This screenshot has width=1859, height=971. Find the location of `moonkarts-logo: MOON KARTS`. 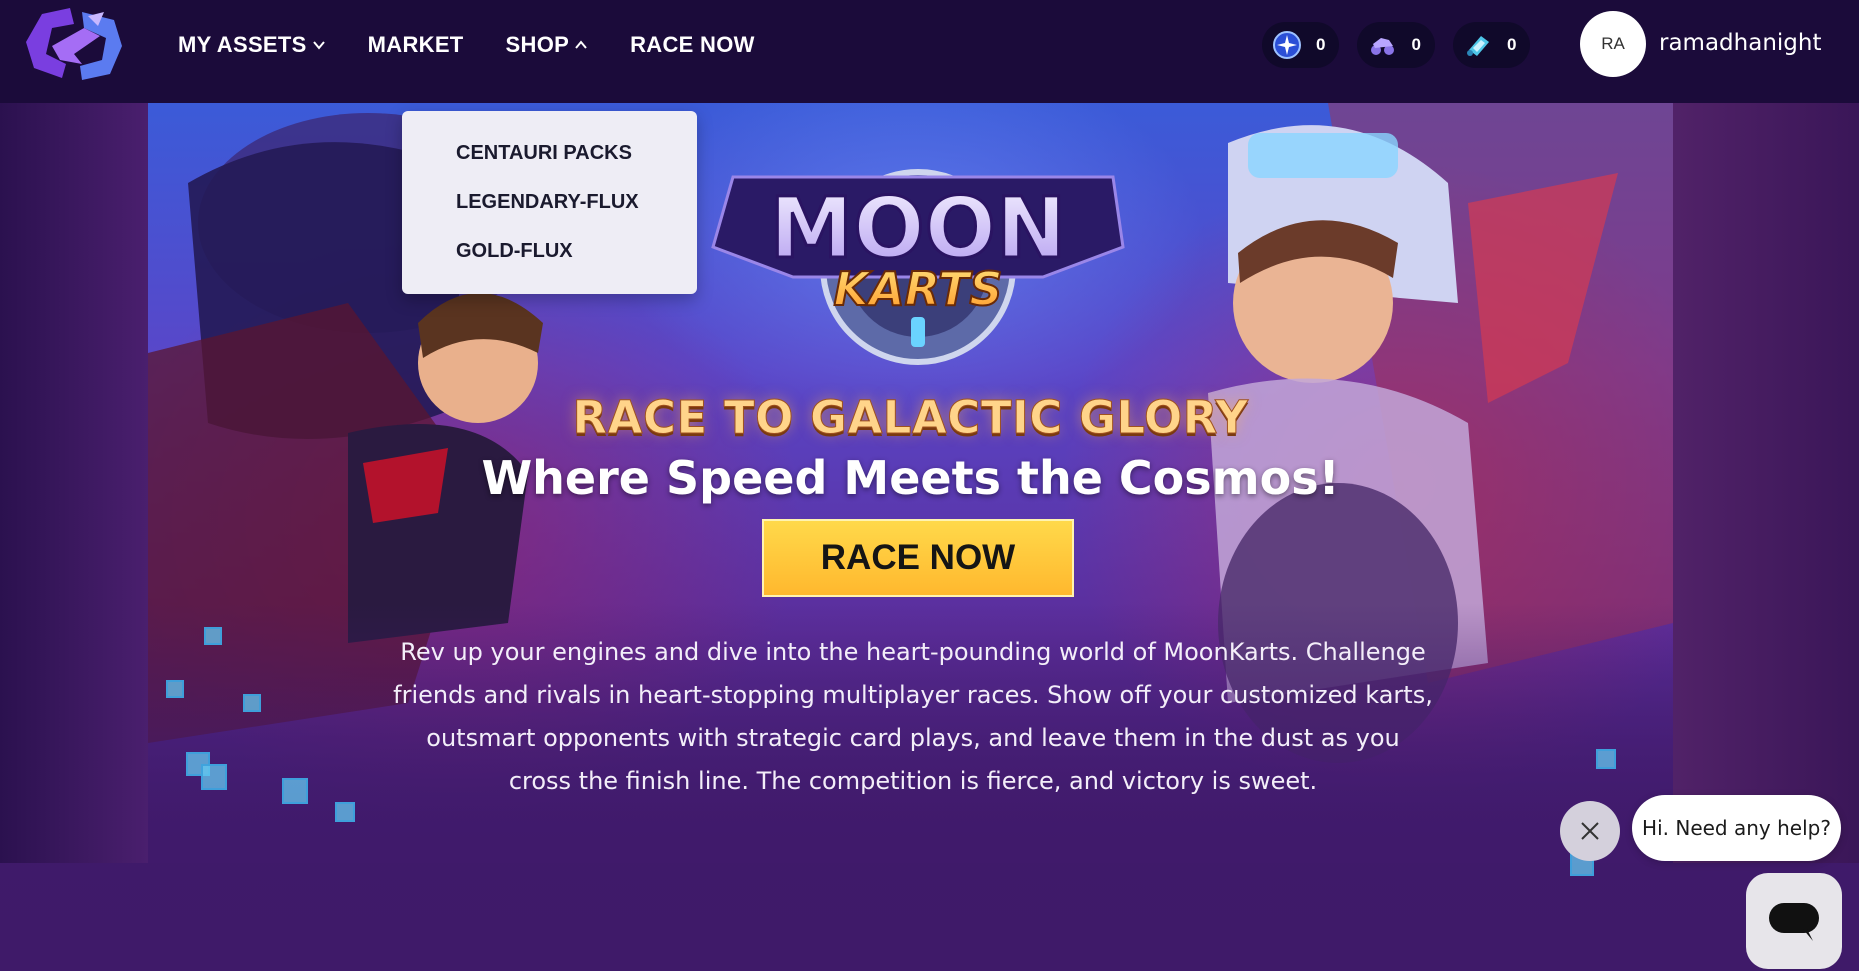

moonkarts-logo: MOON KARTS is located at coordinates (918, 267).